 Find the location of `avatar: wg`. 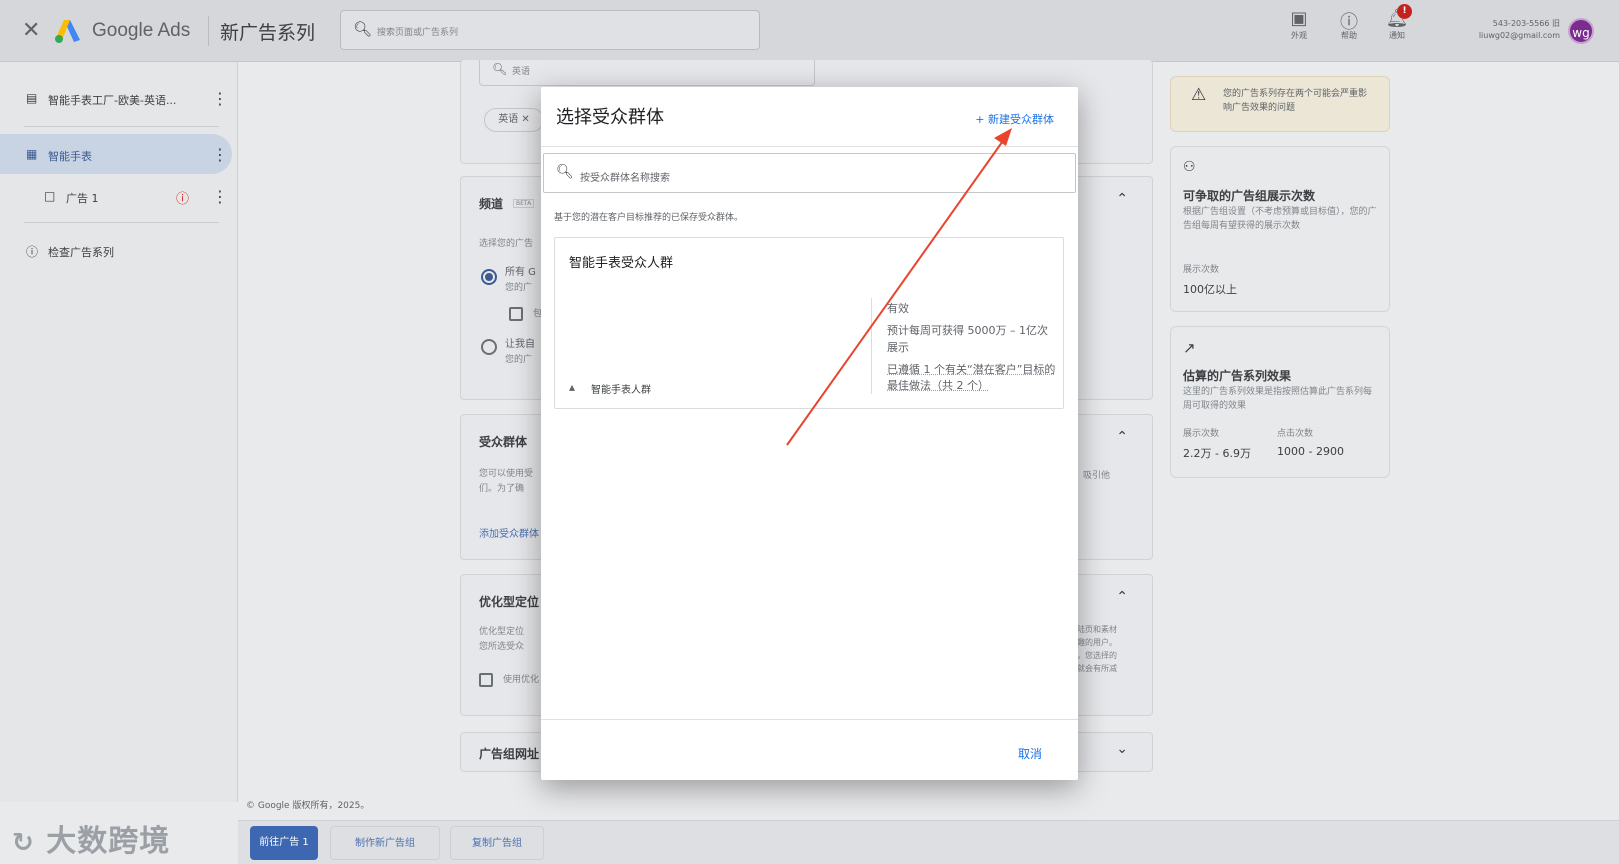

avatar: wg is located at coordinates (1581, 31).